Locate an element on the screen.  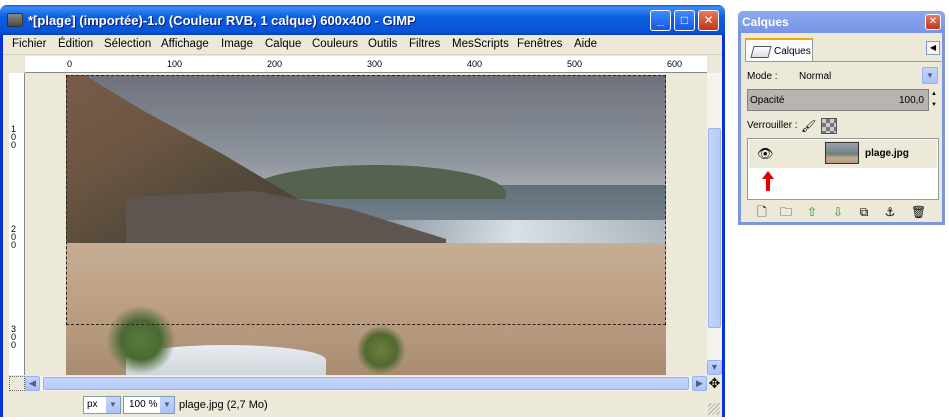
scroll-right-button: ▶ is located at coordinates (699, 383).